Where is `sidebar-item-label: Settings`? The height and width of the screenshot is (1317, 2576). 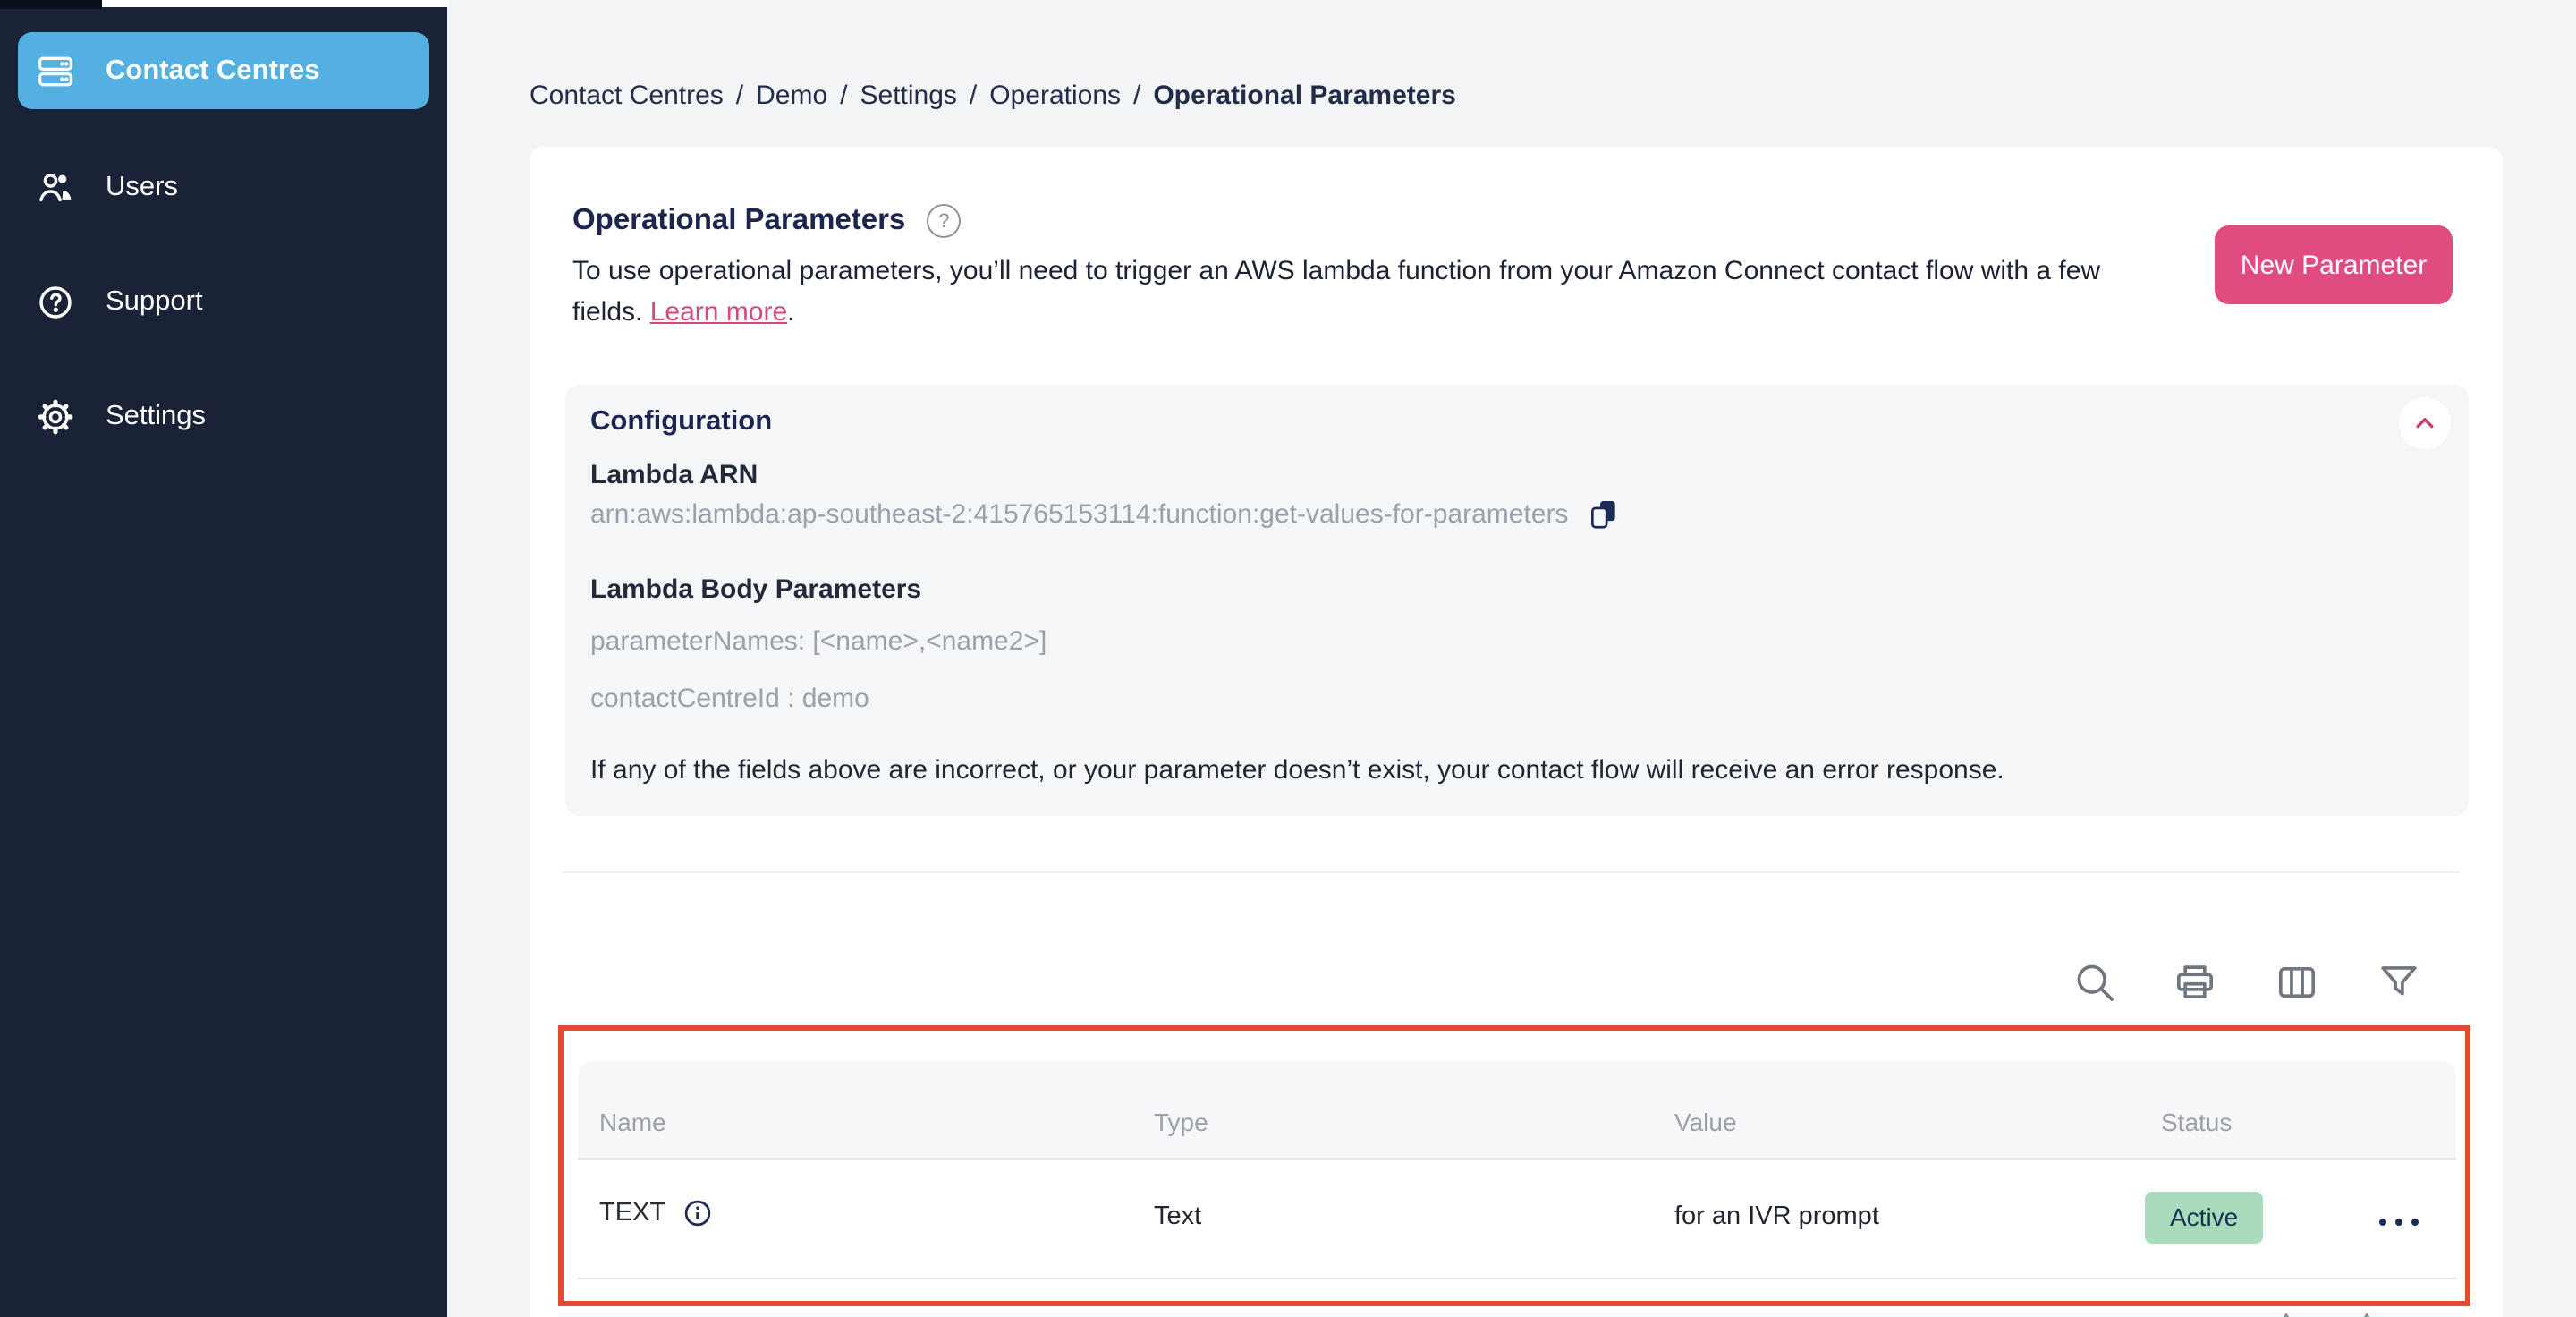 sidebar-item-label: Settings is located at coordinates (156, 416).